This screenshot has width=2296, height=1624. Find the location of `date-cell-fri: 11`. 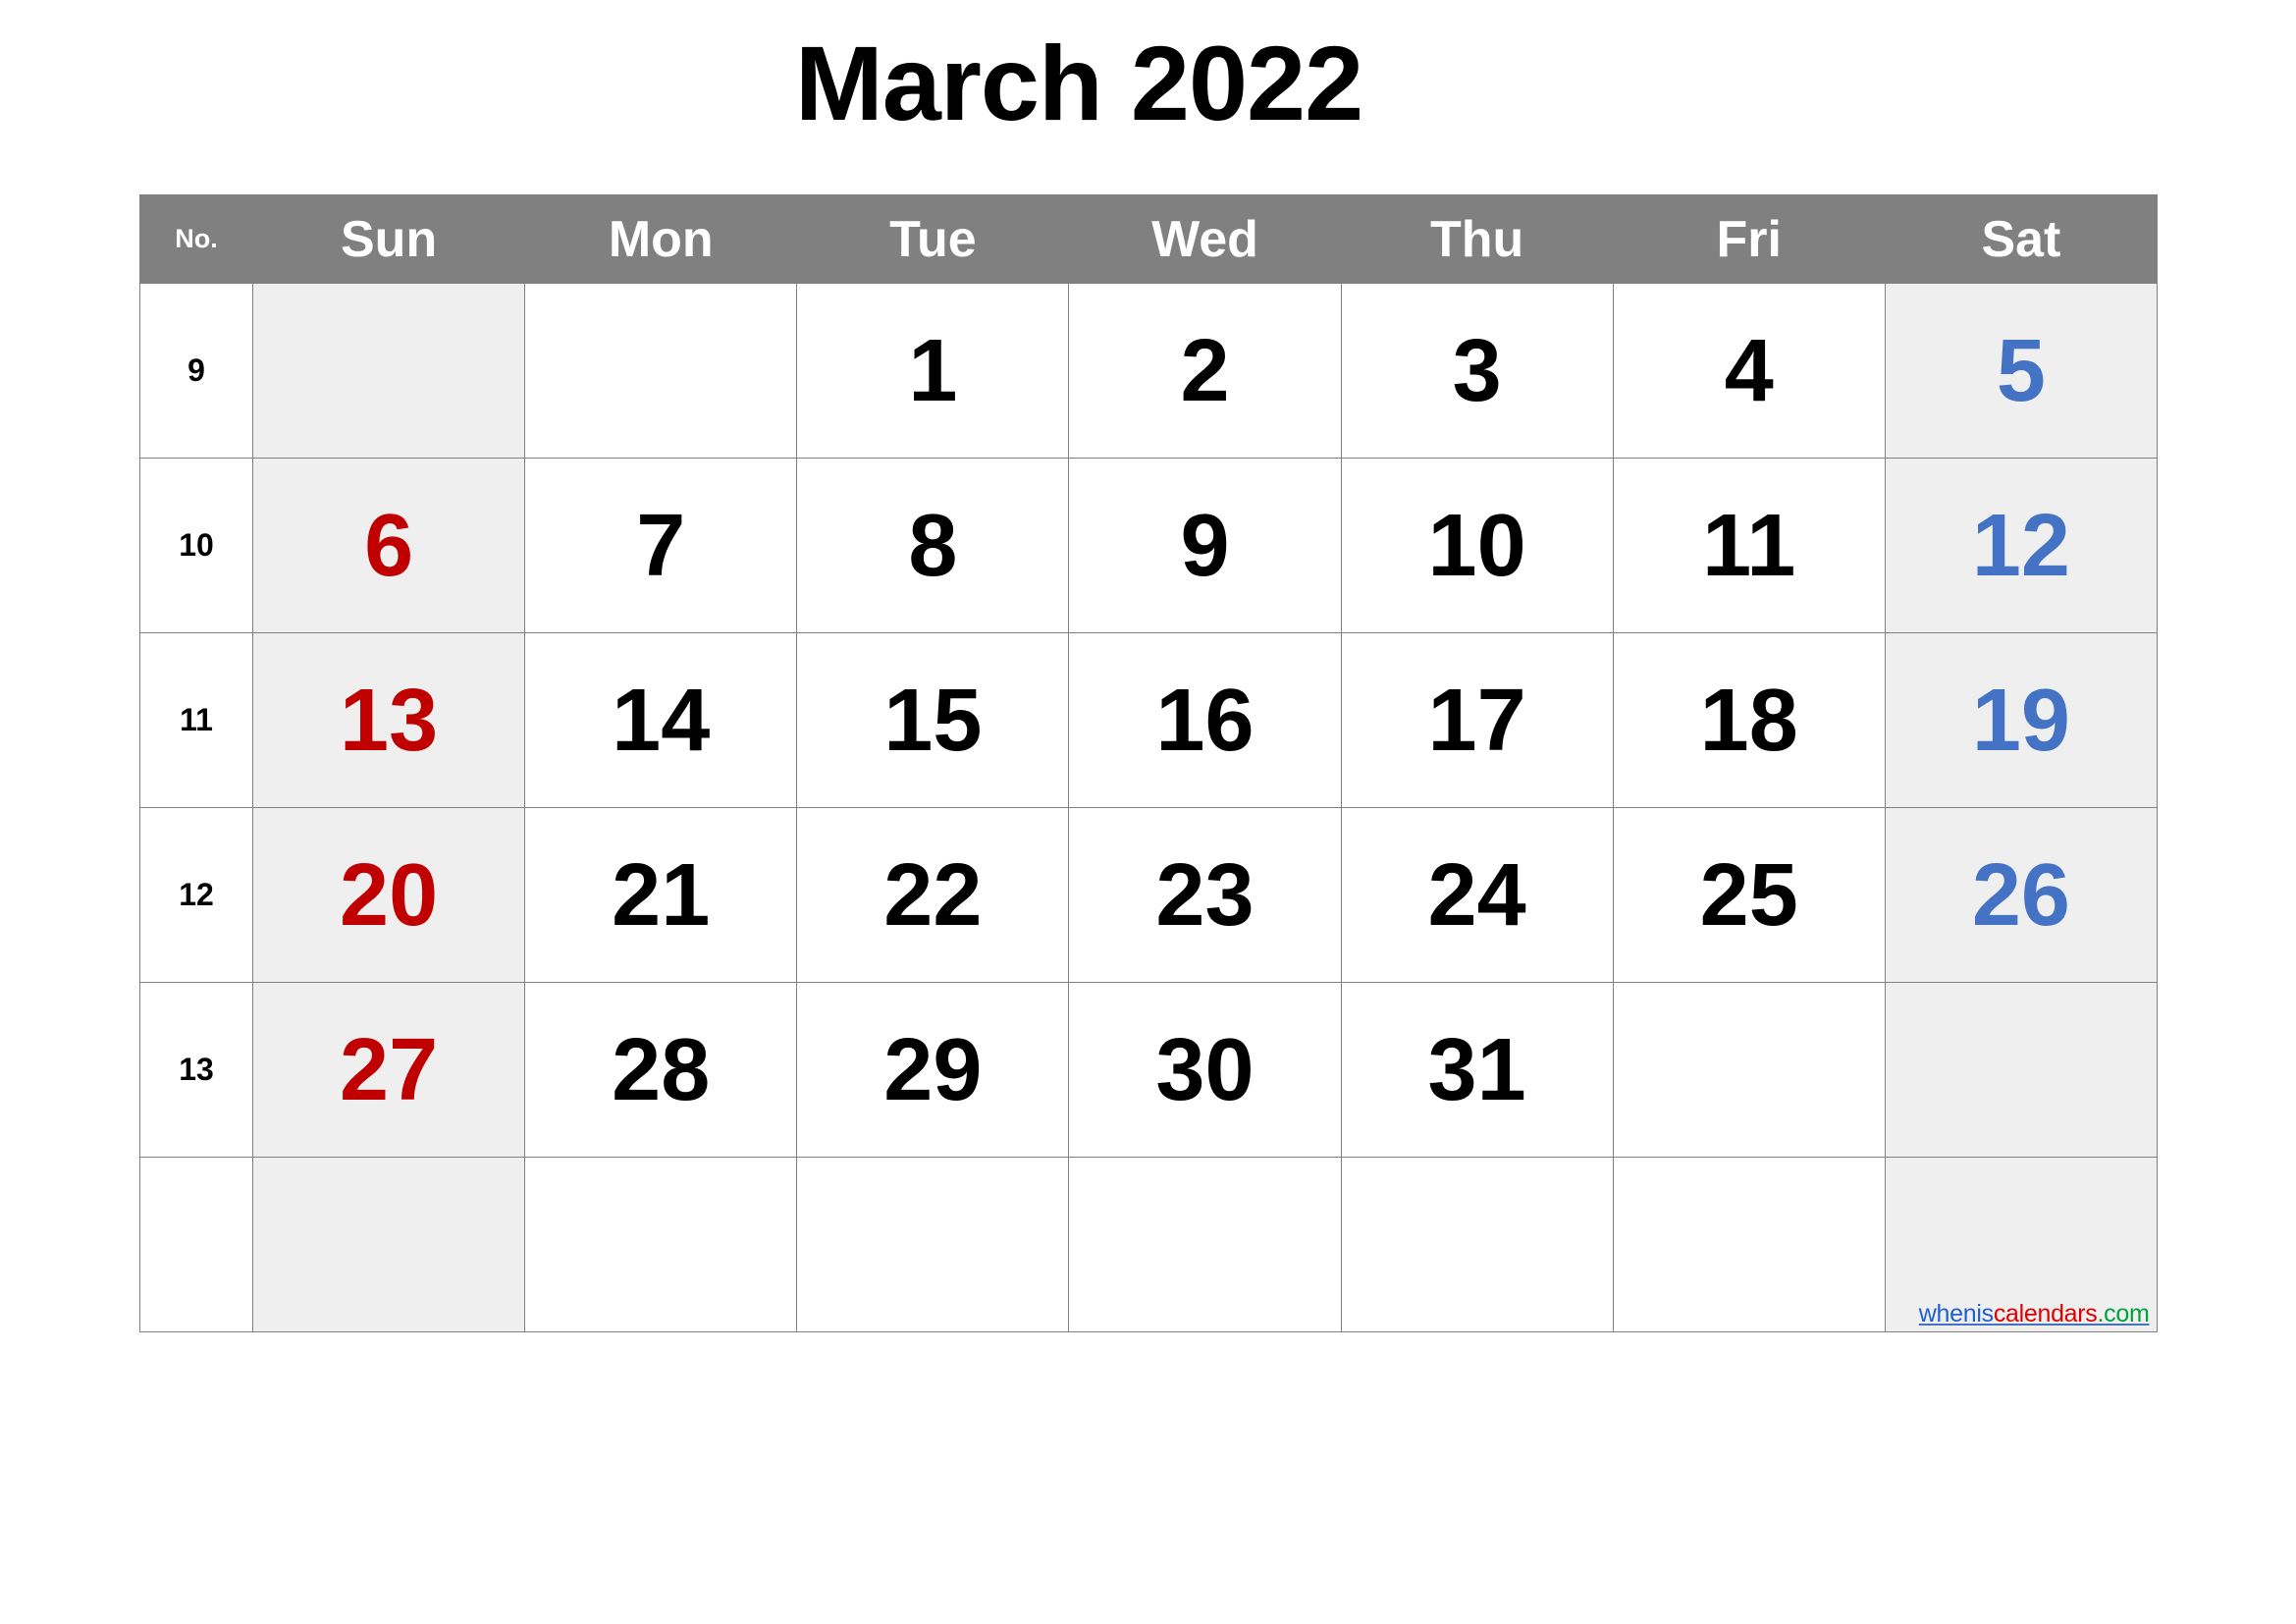

date-cell-fri: 11 is located at coordinates (1749, 545).